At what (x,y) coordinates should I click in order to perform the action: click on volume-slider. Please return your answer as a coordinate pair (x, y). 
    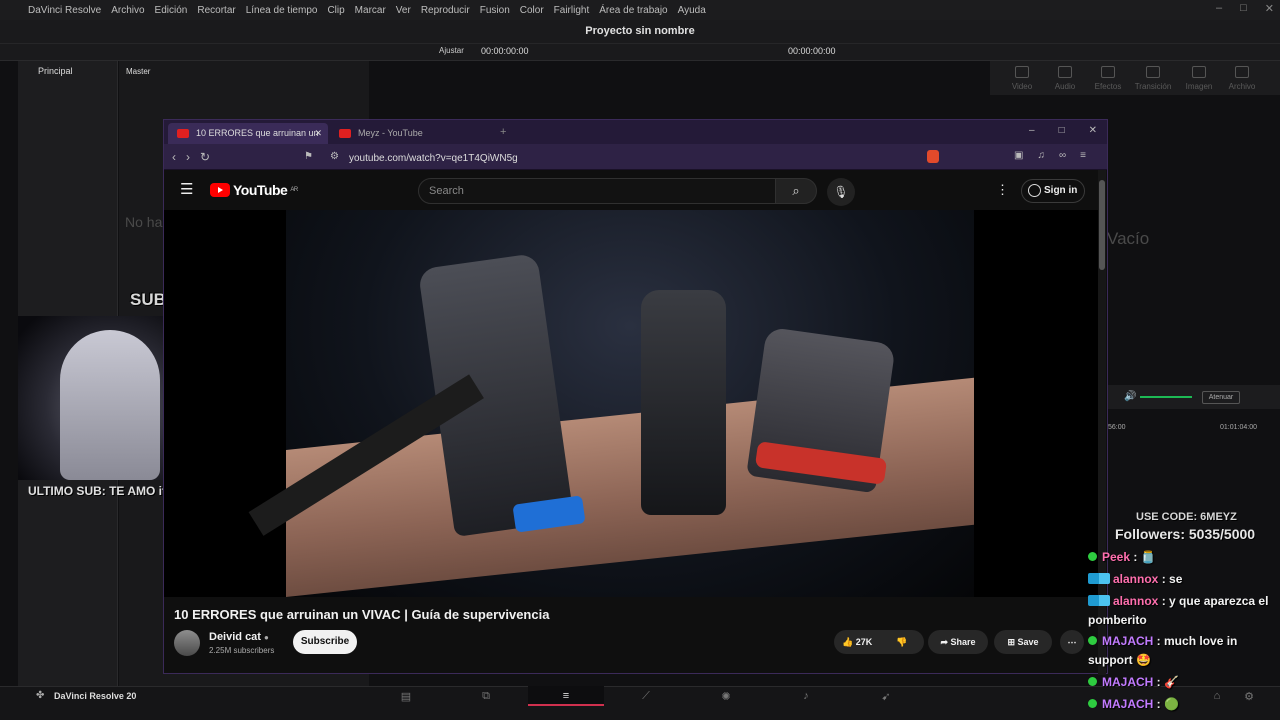
    Looking at the image, I should click on (1166, 397).